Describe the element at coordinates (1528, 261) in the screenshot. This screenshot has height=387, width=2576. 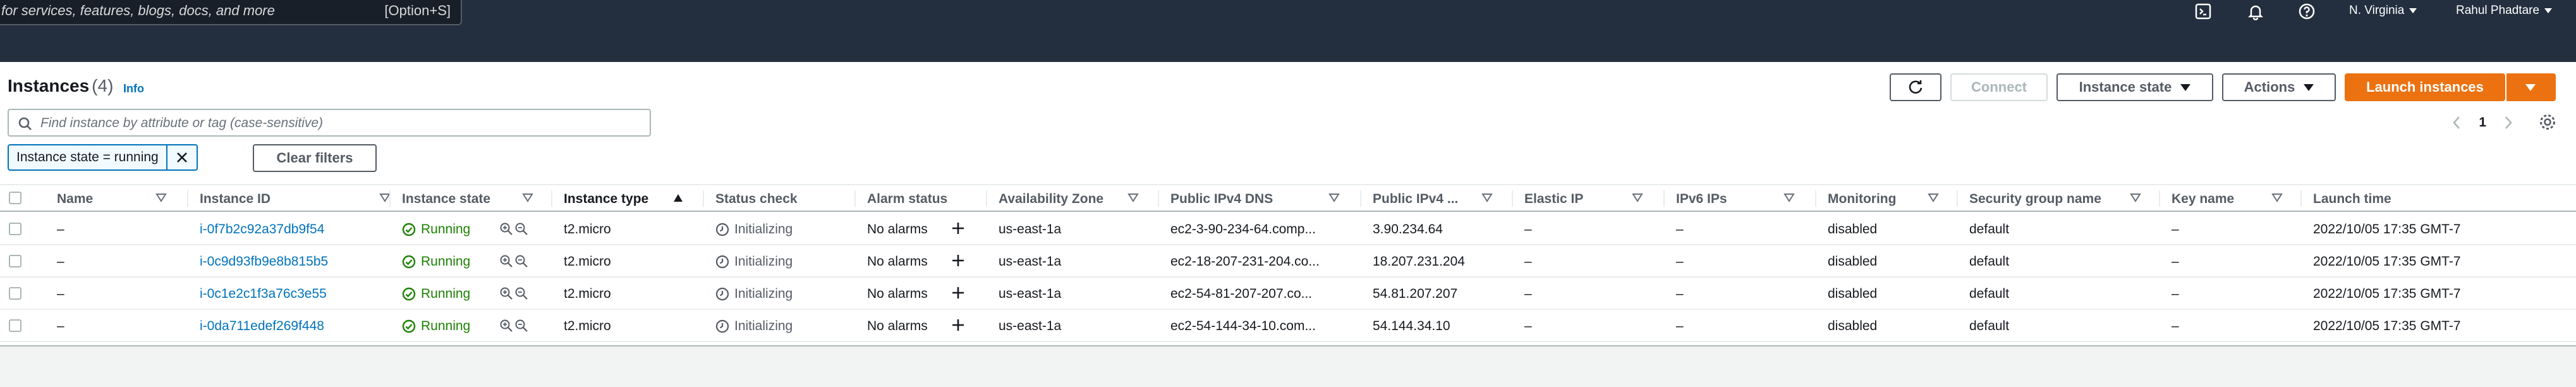
I see `cell-elastic-ip: –` at that location.